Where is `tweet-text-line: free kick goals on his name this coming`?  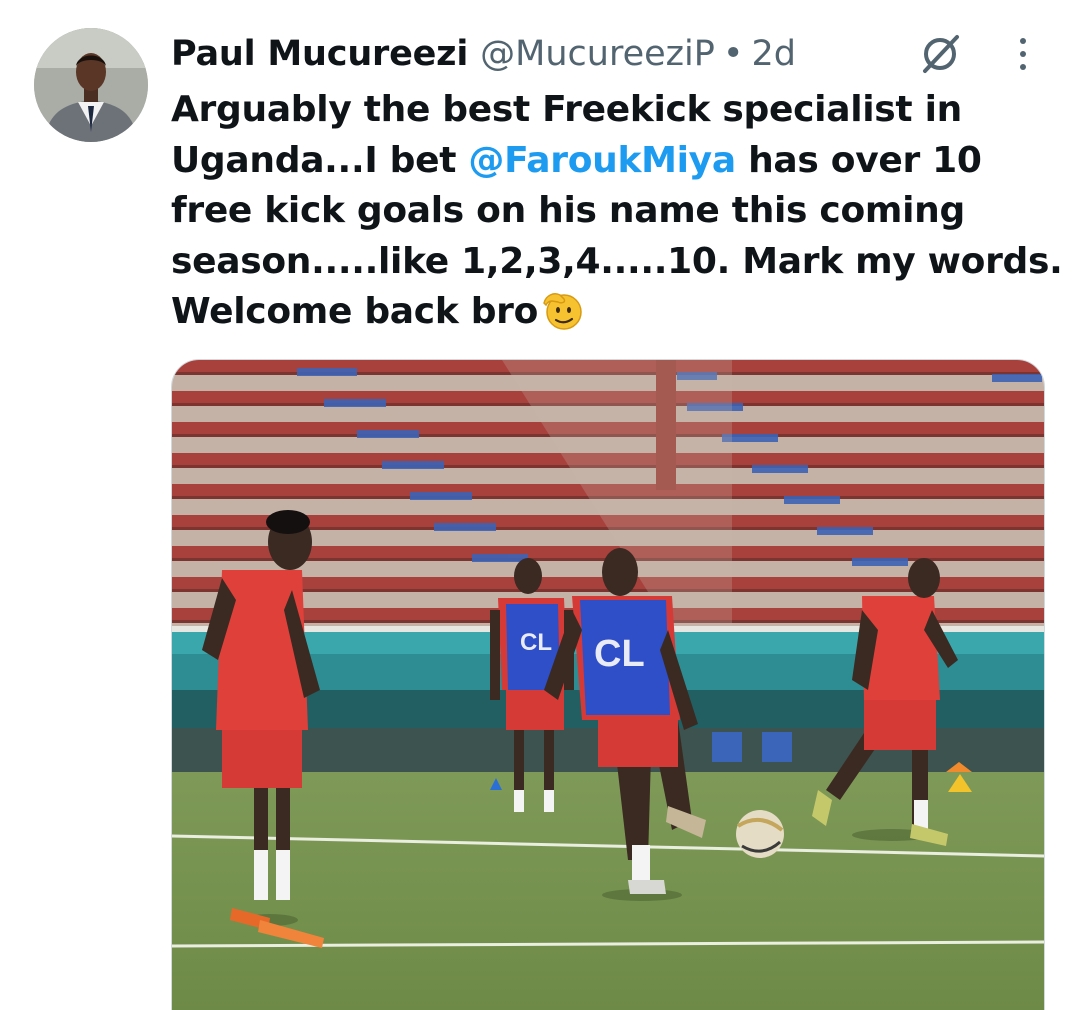 tweet-text-line: free kick goals on his name this coming is located at coordinates (568, 210).